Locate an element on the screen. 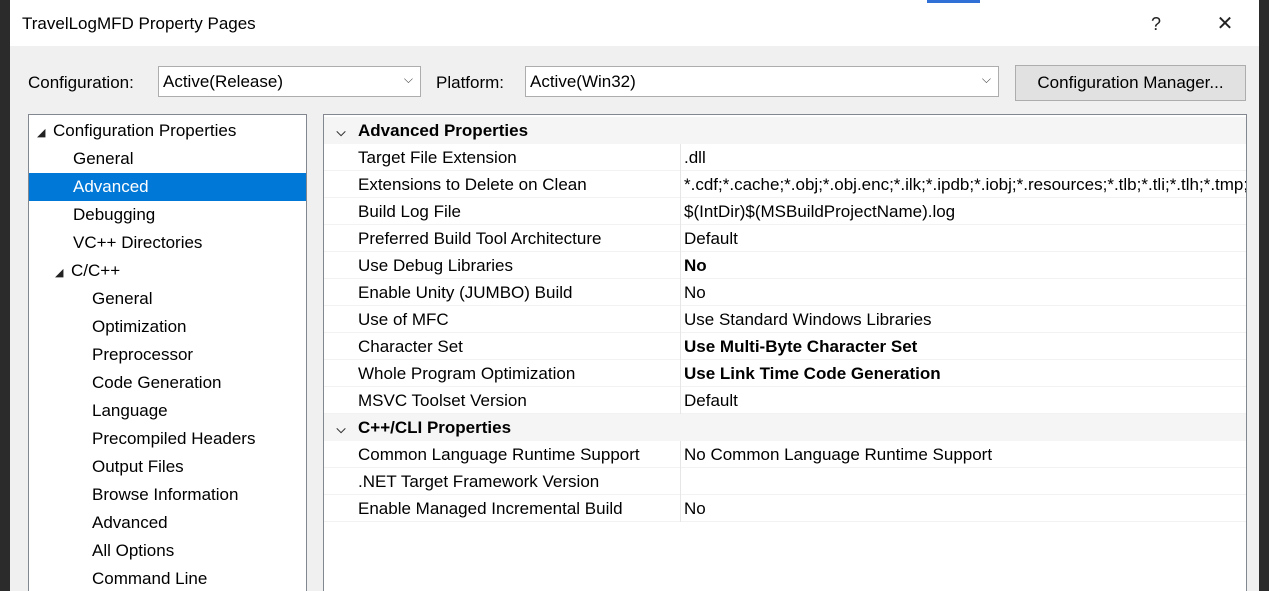 This screenshot has height=591, width=1269. tree-item-label: Precompiled Headers is located at coordinates (174, 438).